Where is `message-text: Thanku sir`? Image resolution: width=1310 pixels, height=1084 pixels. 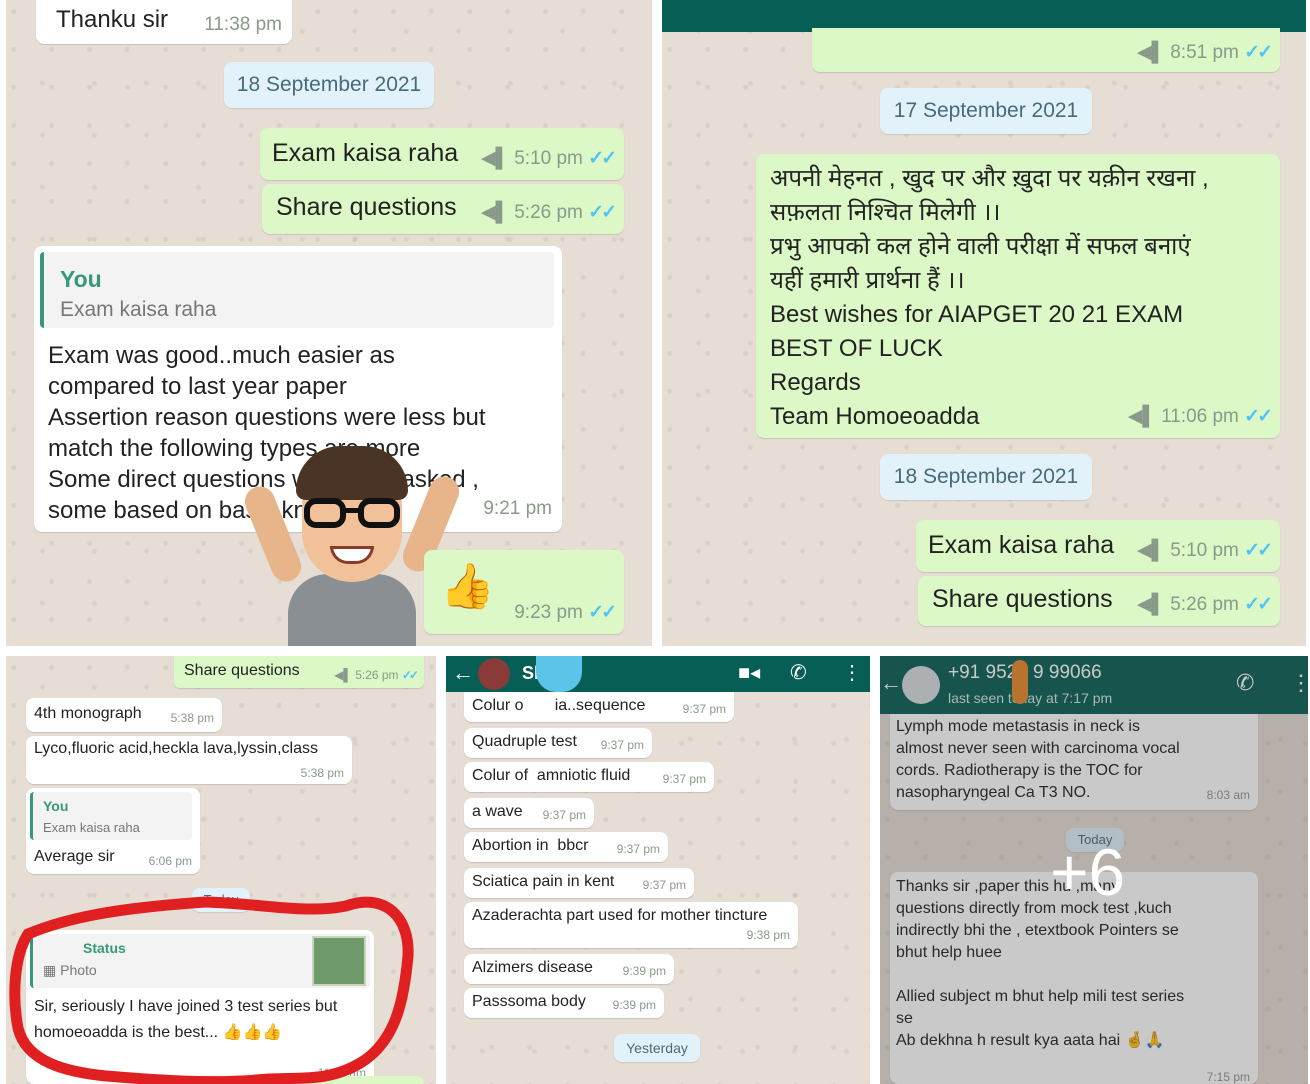
message-text: Thanku sir is located at coordinates (112, 19).